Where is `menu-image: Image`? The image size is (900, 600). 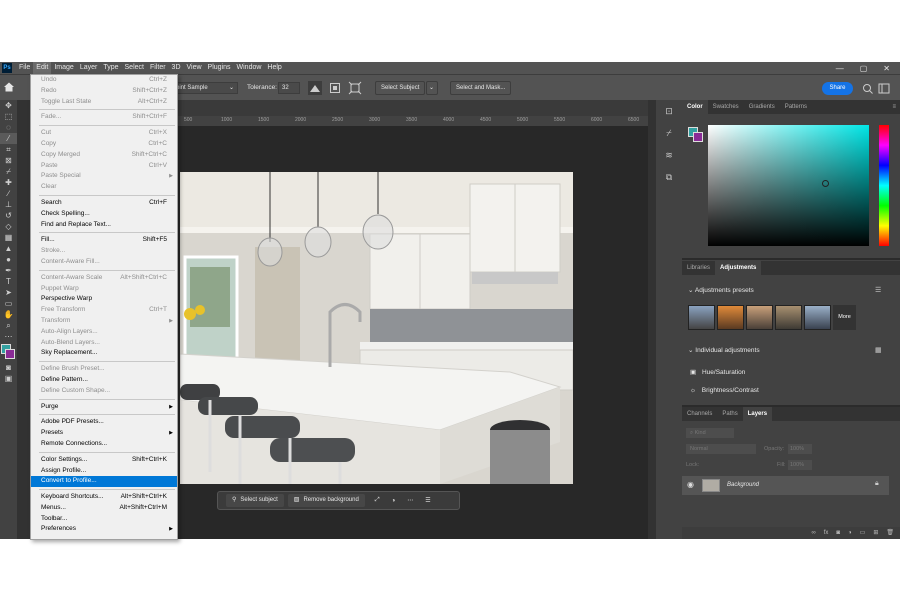
menu-image: Image is located at coordinates (63, 68).